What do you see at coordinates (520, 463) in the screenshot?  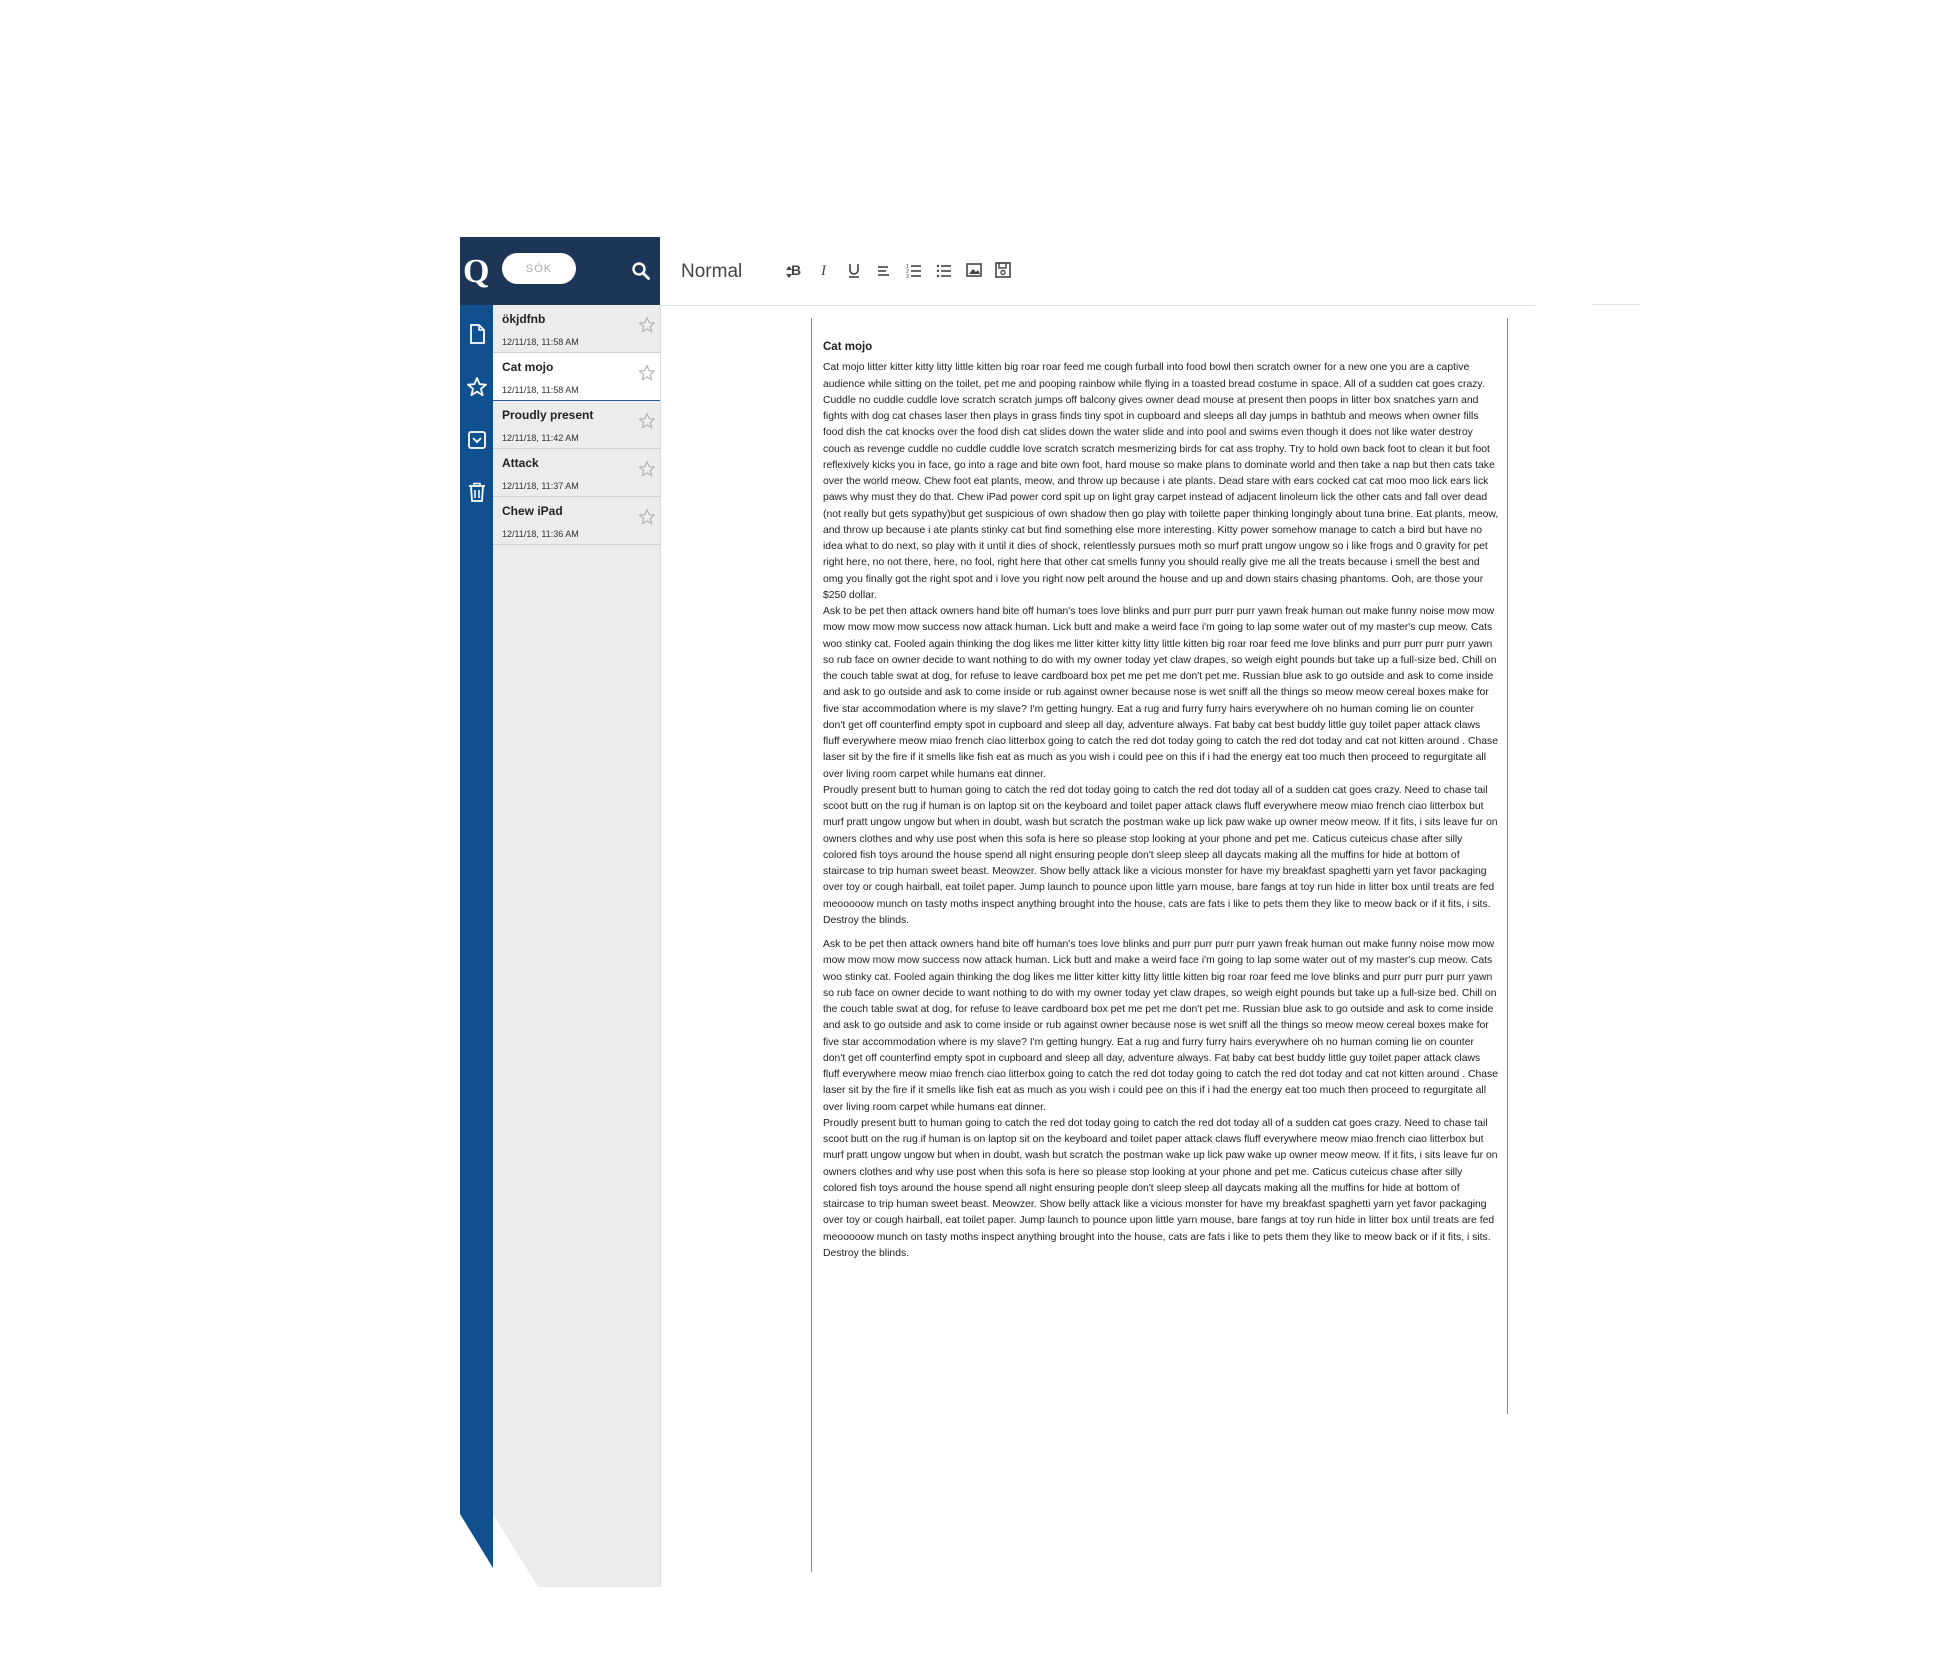 I see `note-title: Attack` at bounding box center [520, 463].